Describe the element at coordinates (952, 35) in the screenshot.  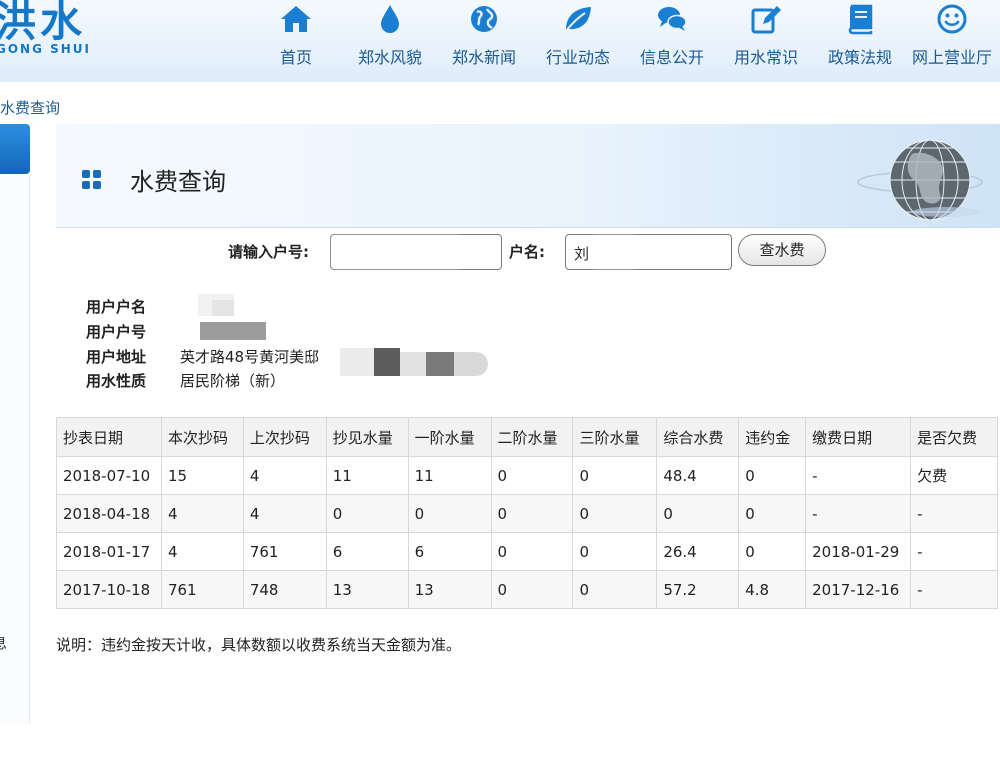
I see `nav-online-hall: 网上营业厅` at that location.